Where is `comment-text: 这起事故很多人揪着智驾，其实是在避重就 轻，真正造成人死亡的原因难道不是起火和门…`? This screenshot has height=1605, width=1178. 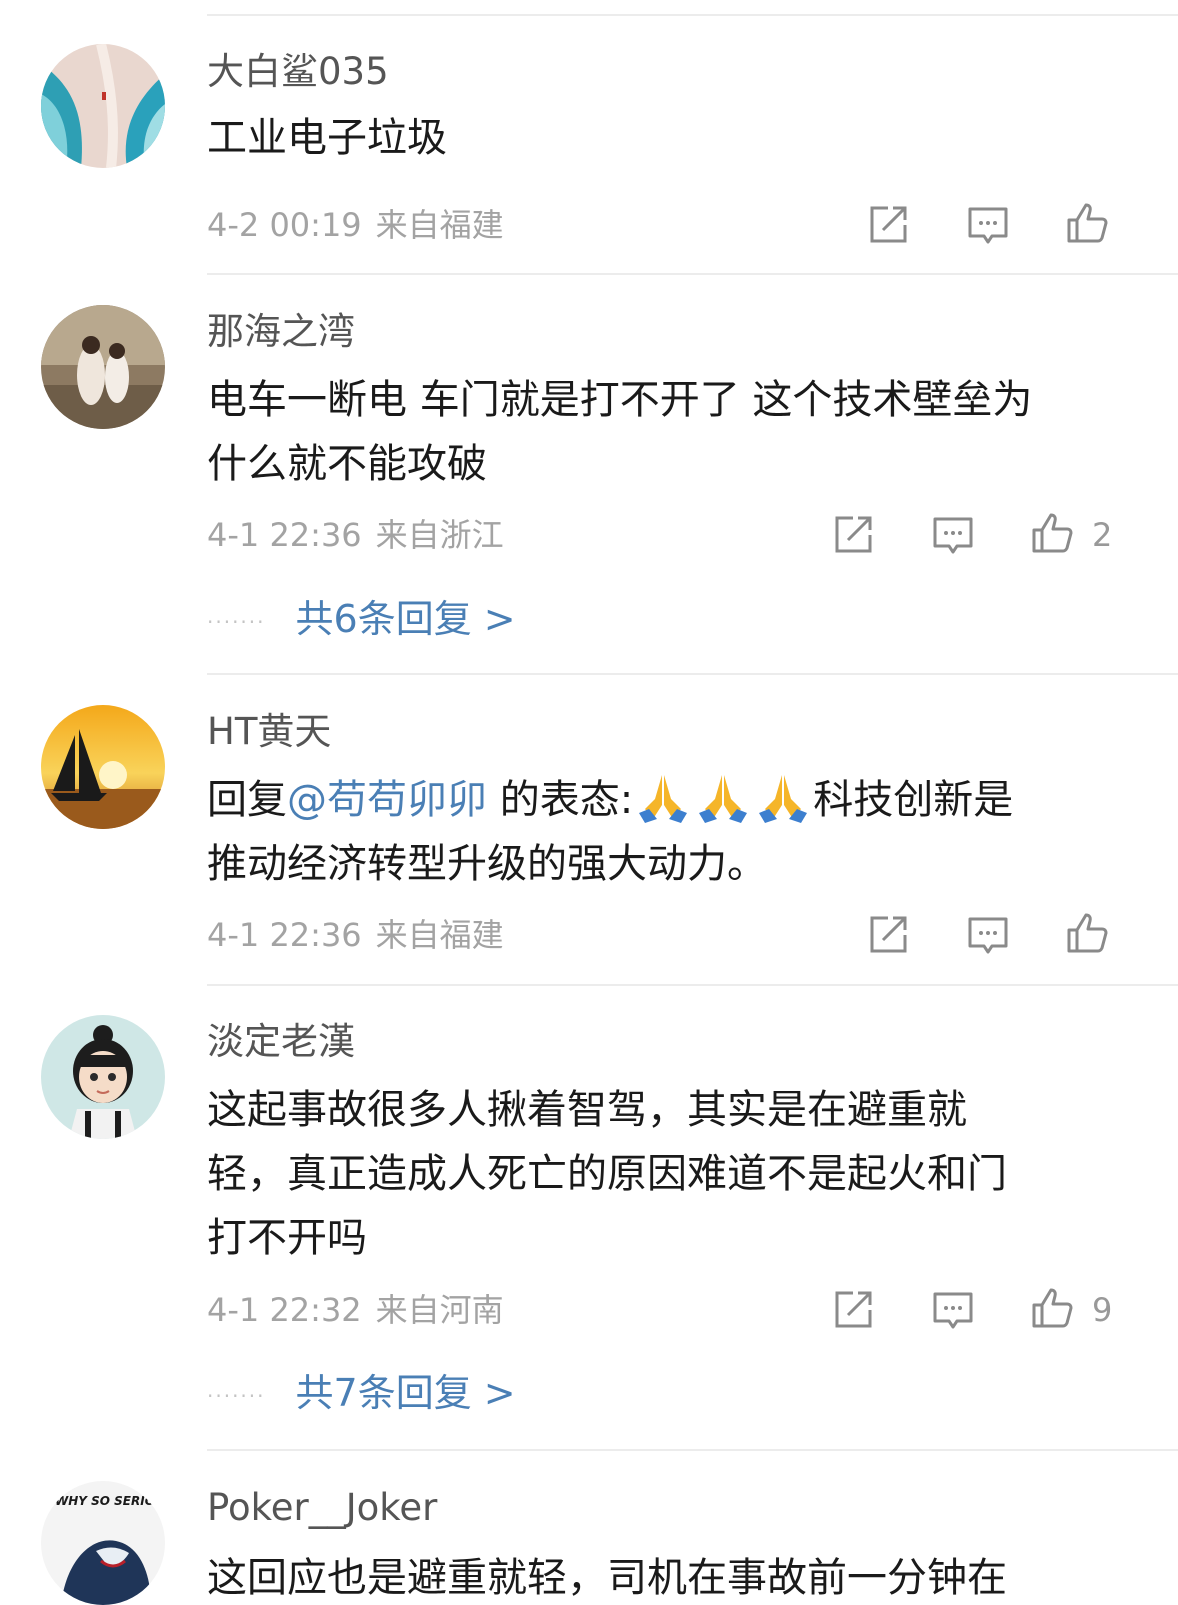
comment-text: 这起事故很多人揪着智驾，其实是在避重就 轻，真正造成人死亡的原因难道不是起火和门… is located at coordinates (659, 1174).